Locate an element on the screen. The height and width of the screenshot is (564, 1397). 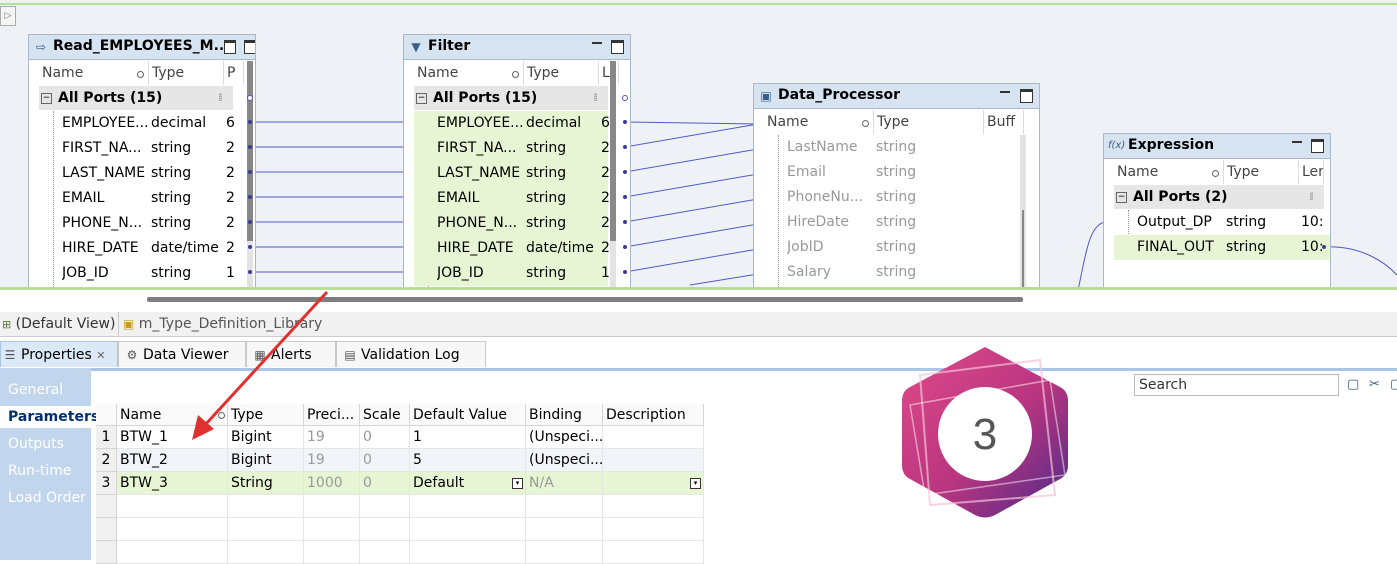
cell-default: Default ▾ is located at coordinates (468, 483).